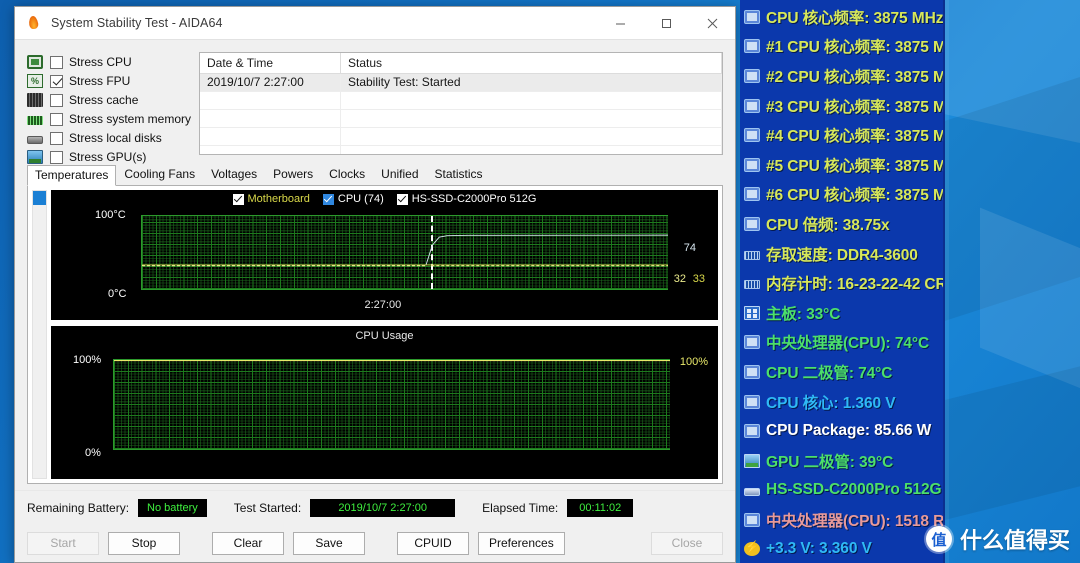 This screenshot has width=1080, height=563. I want to click on tab-temperatures: Temperatures, so click(72, 175).